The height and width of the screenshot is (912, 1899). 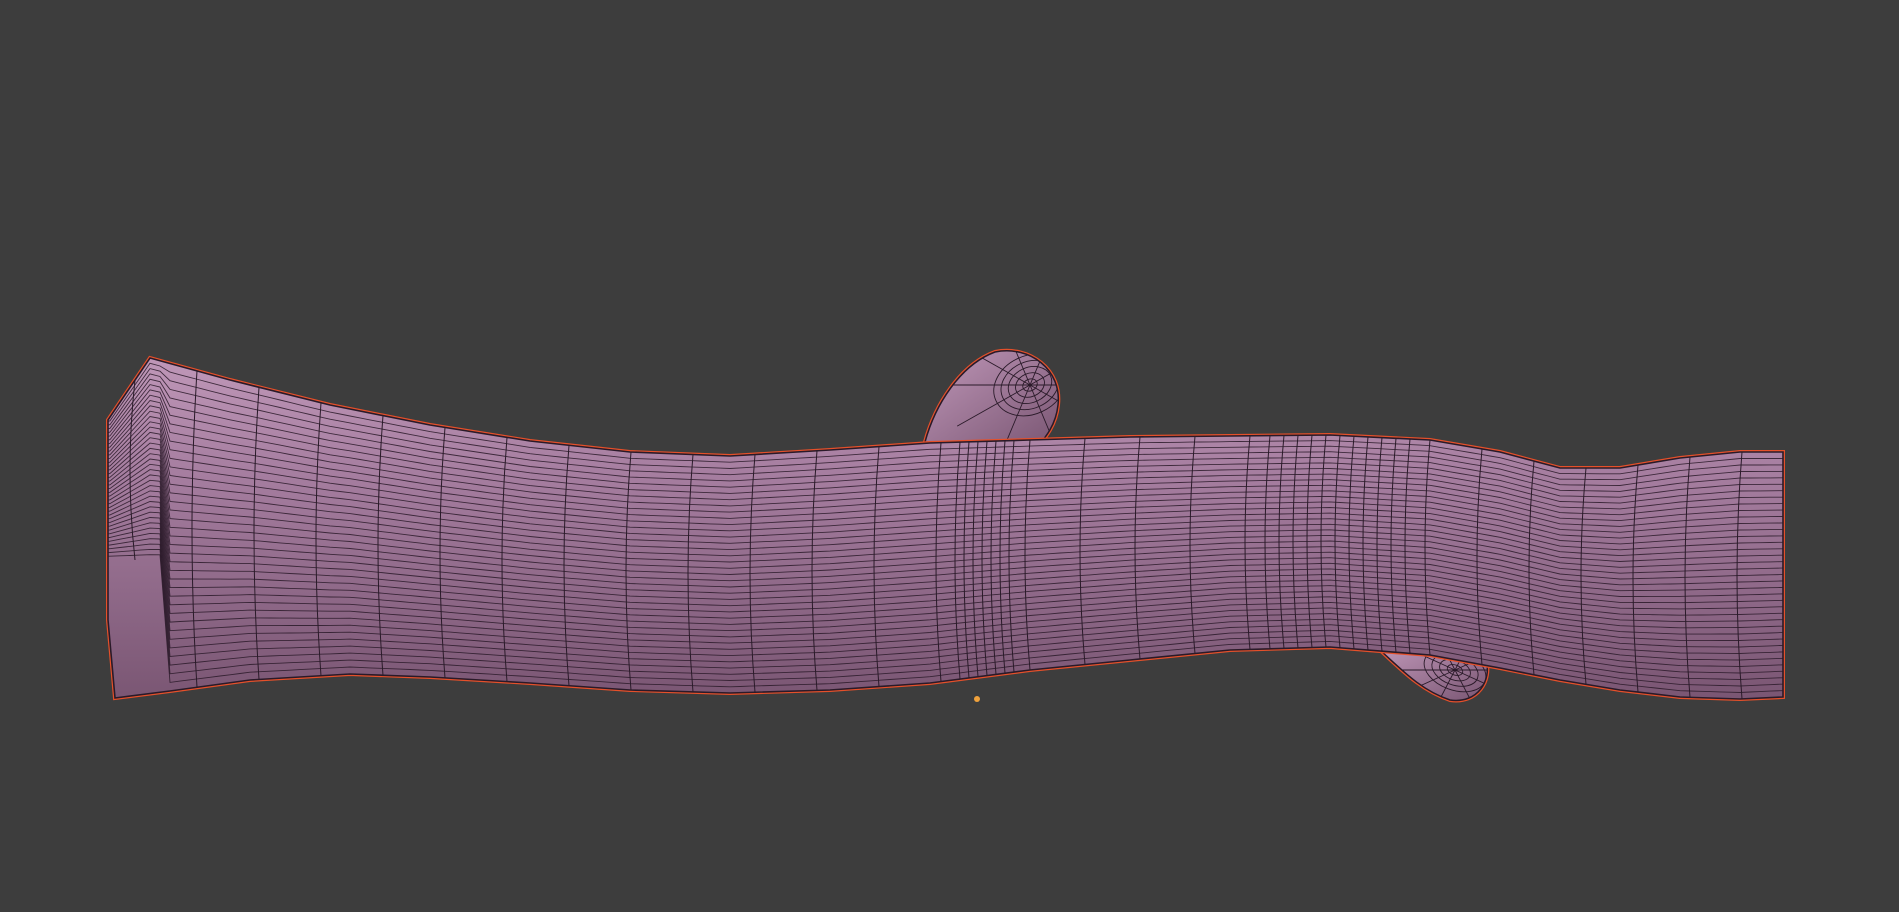 What do you see at coordinates (977, 699) in the screenshot?
I see `object-origin-dot` at bounding box center [977, 699].